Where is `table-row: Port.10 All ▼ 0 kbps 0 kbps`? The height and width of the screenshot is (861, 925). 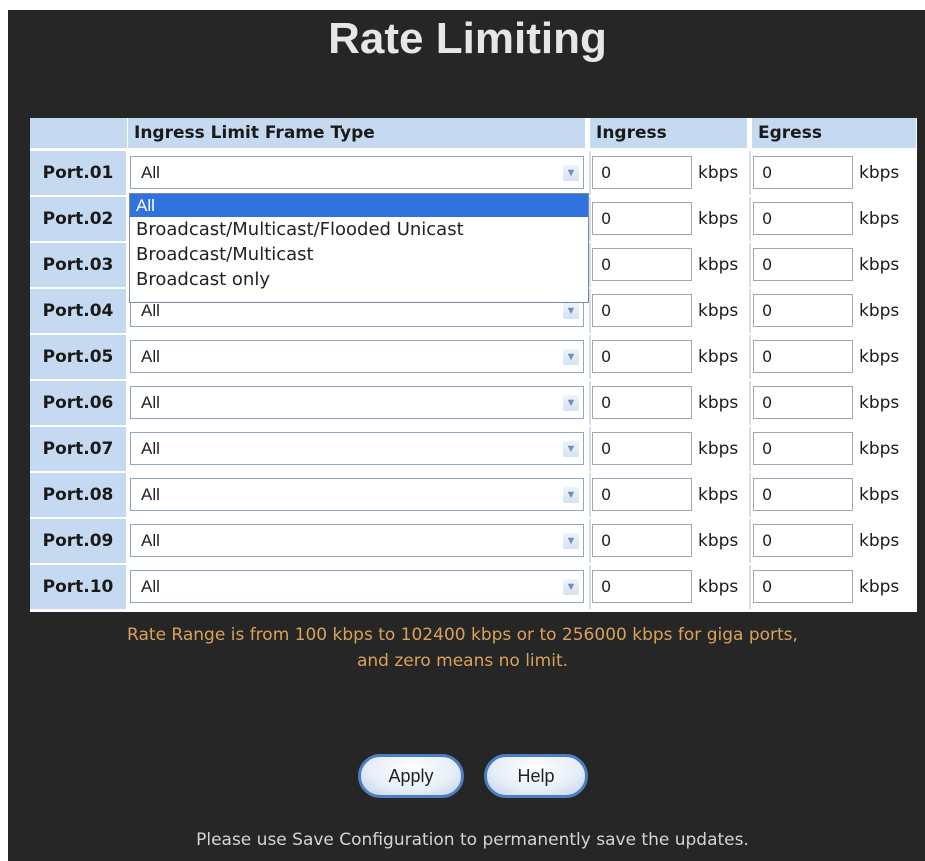
table-row: Port.10 All ▼ 0 kbps 0 kbps is located at coordinates (473, 588).